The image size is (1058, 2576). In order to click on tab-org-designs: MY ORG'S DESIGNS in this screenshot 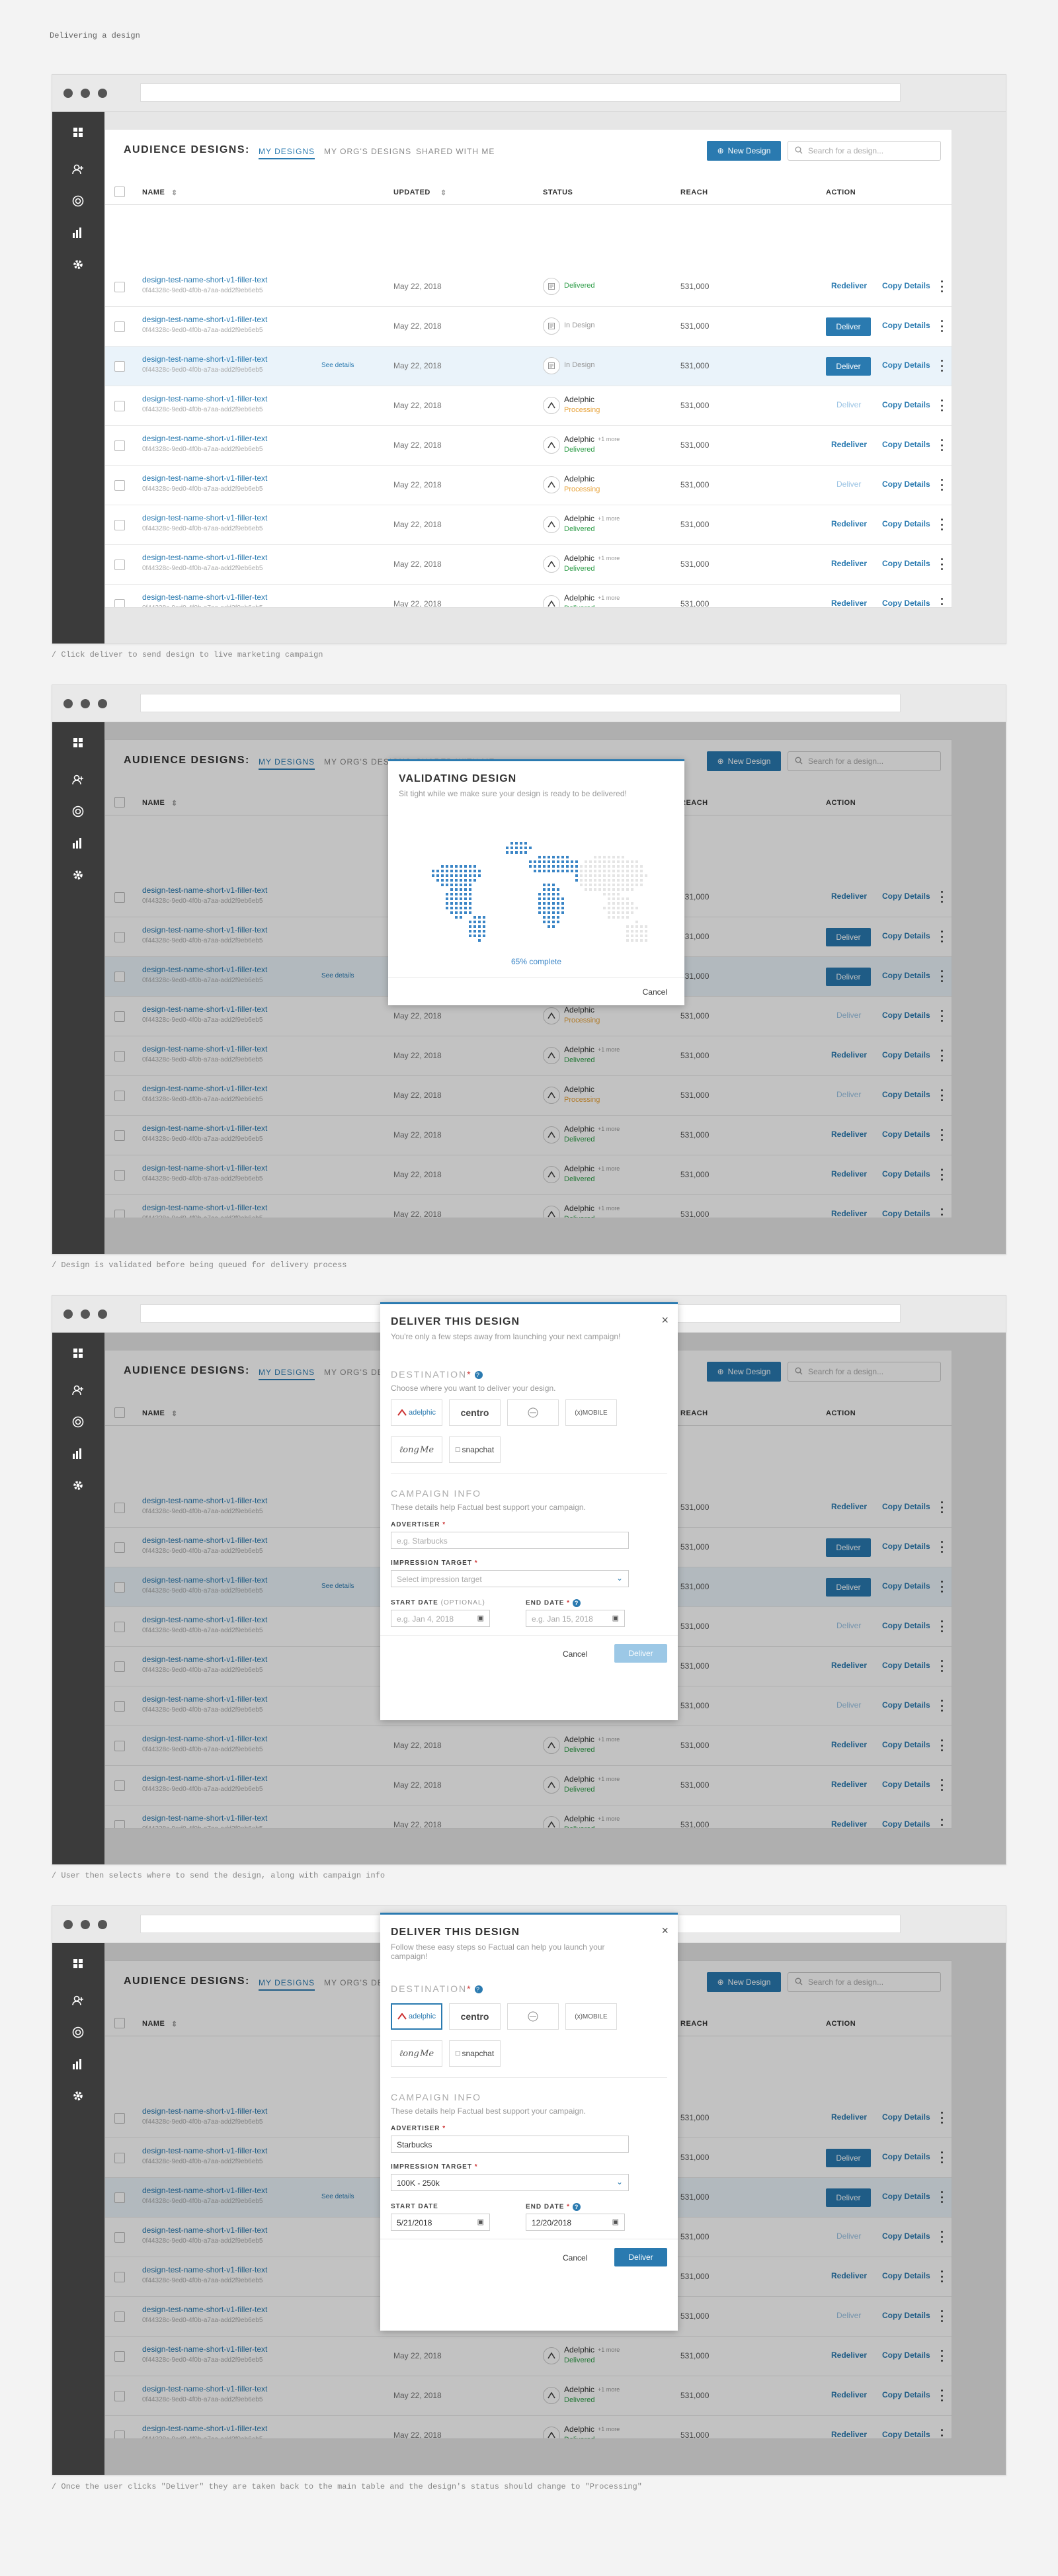, I will do `click(367, 151)`.